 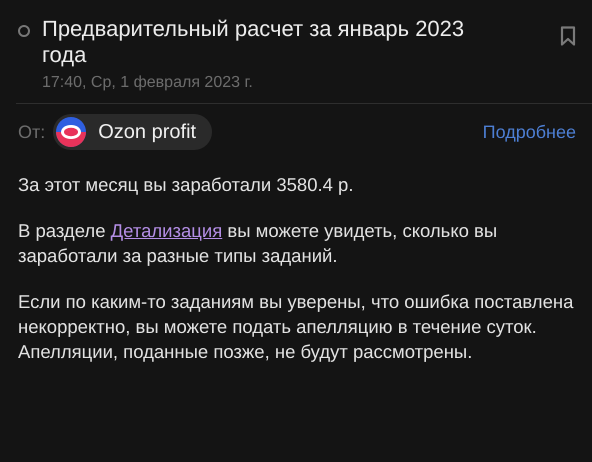 I want to click on sender-chip: Ozon profit, so click(x=132, y=132).